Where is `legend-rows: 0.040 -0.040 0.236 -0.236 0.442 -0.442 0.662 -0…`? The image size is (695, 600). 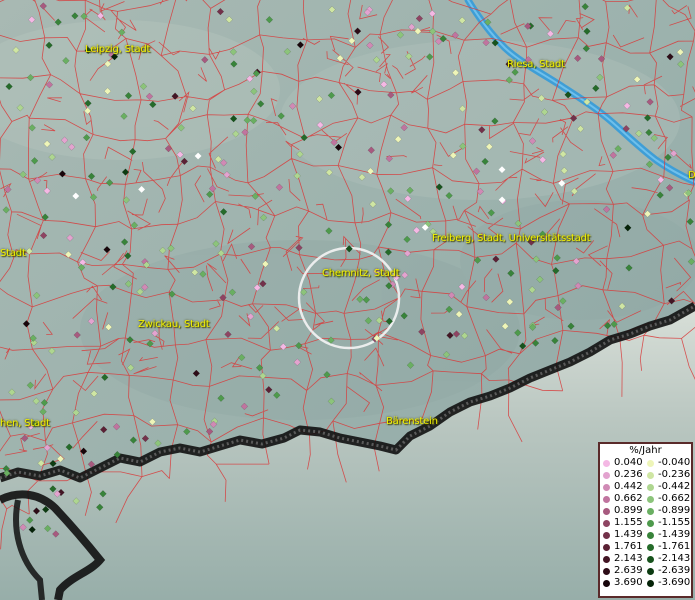
legend-rows: 0.040 -0.040 0.236 -0.236 0.442 -0.442 0.662 -0… is located at coordinates (645, 523).